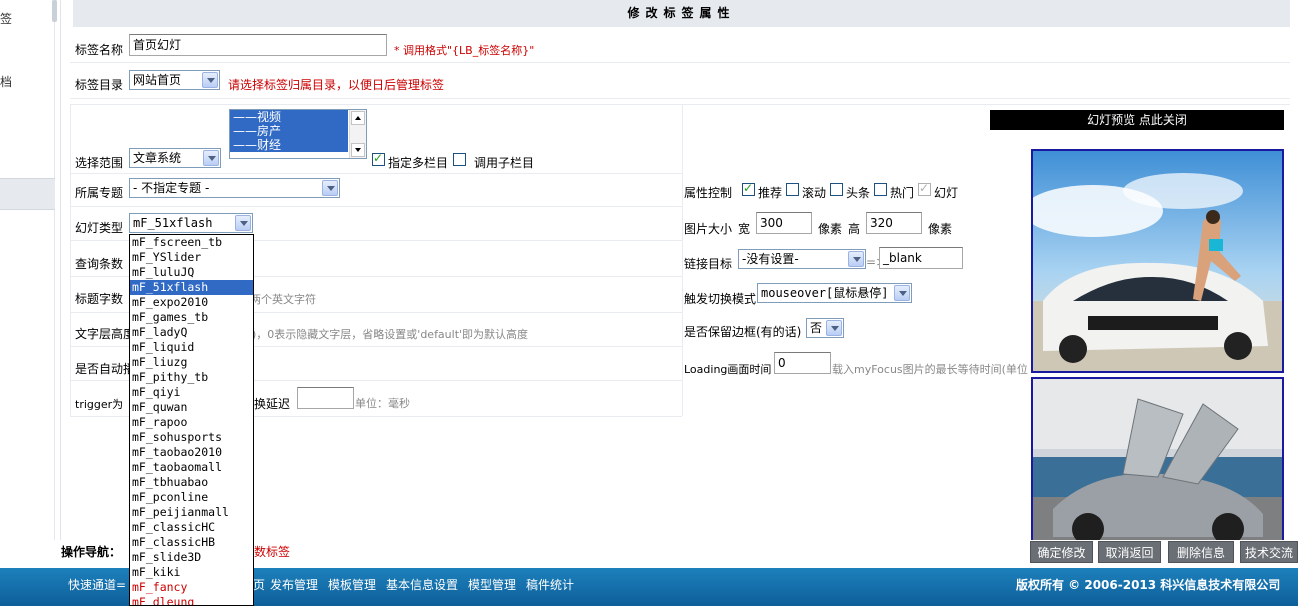  What do you see at coordinates (191, 287) in the screenshot?
I see `flash-type-option: mF_51xflash` at bounding box center [191, 287].